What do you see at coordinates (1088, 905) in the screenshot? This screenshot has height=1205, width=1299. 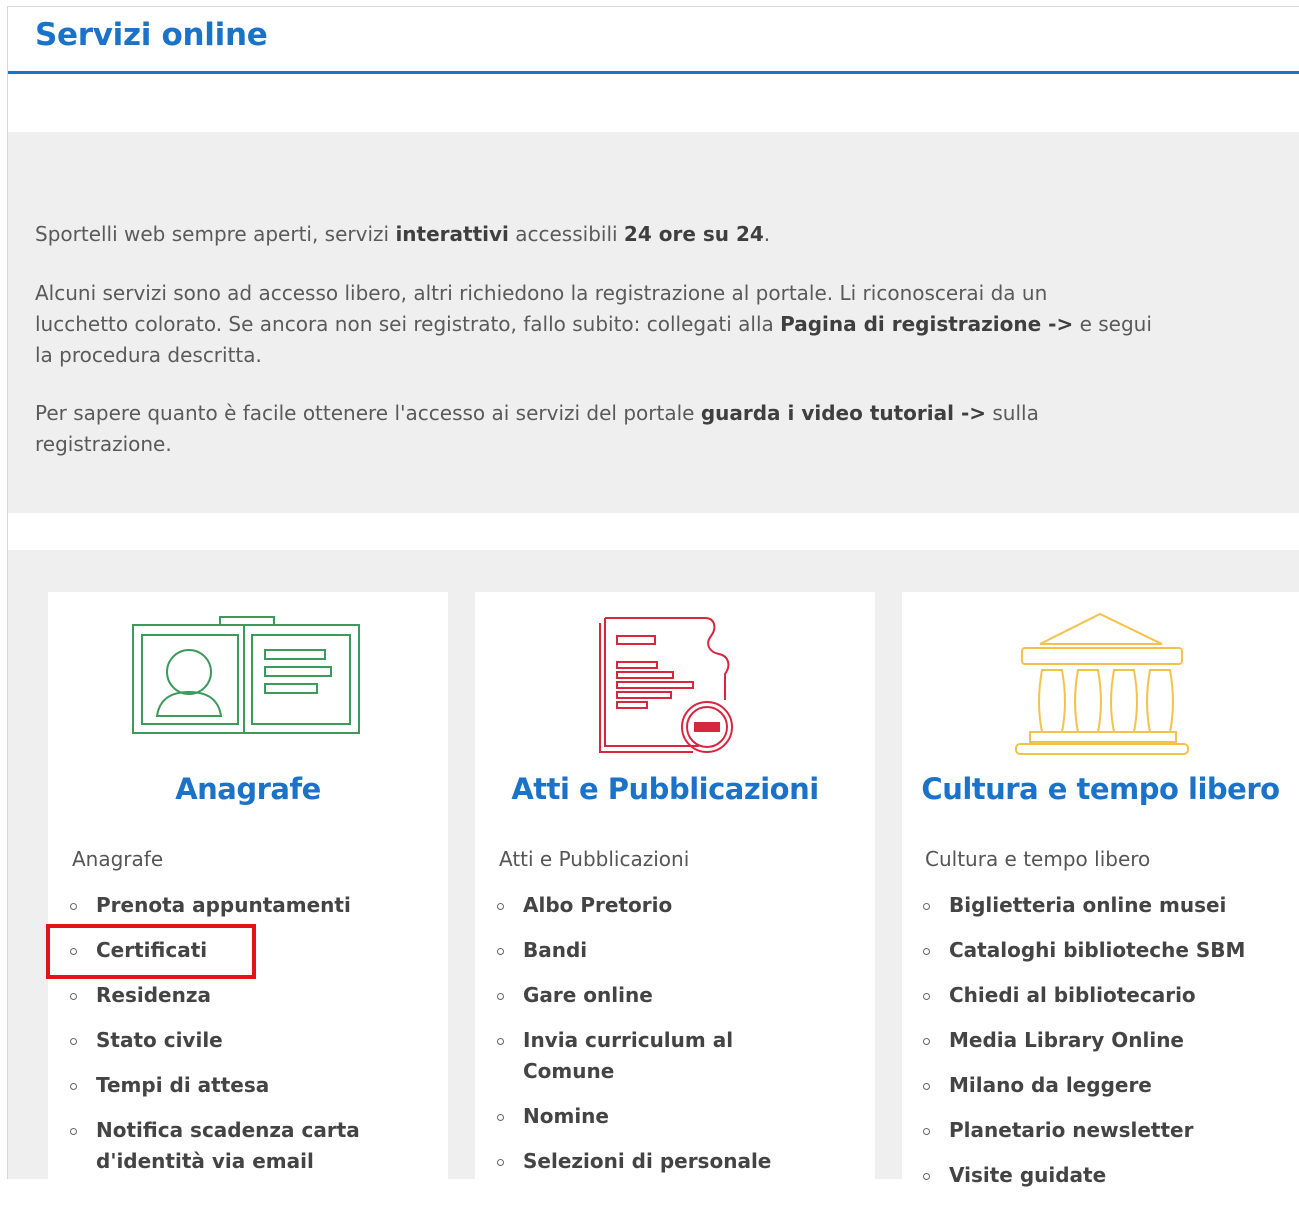 I see `service-label: Biglietteria online musei` at bounding box center [1088, 905].